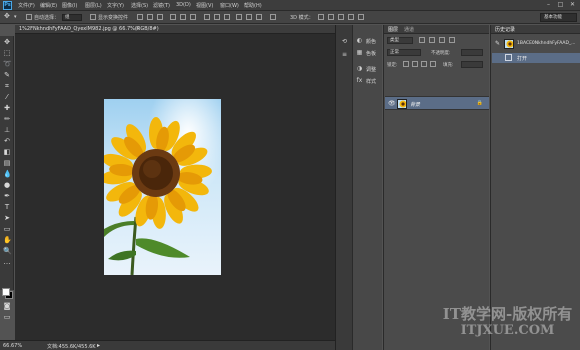 The image size is (580, 350). What do you see at coordinates (371, 42) in the screenshot?
I see `color-panel-label: 颜色` at bounding box center [371, 42].